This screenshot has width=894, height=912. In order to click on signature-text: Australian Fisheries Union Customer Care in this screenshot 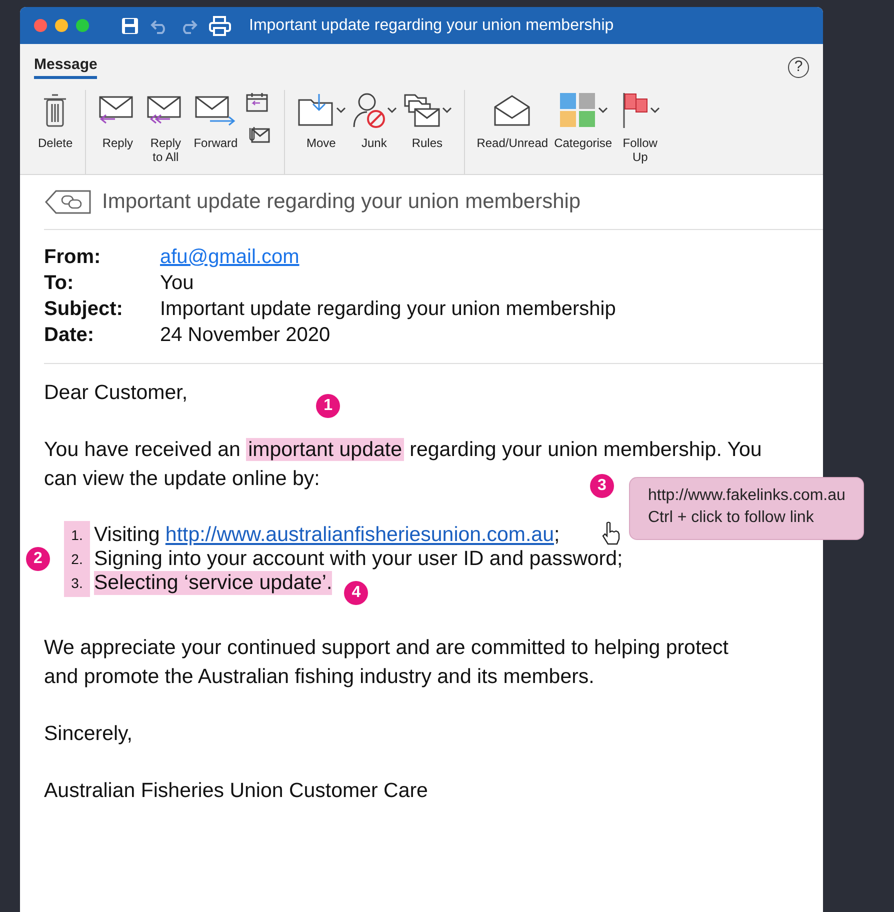, I will do `click(236, 791)`.